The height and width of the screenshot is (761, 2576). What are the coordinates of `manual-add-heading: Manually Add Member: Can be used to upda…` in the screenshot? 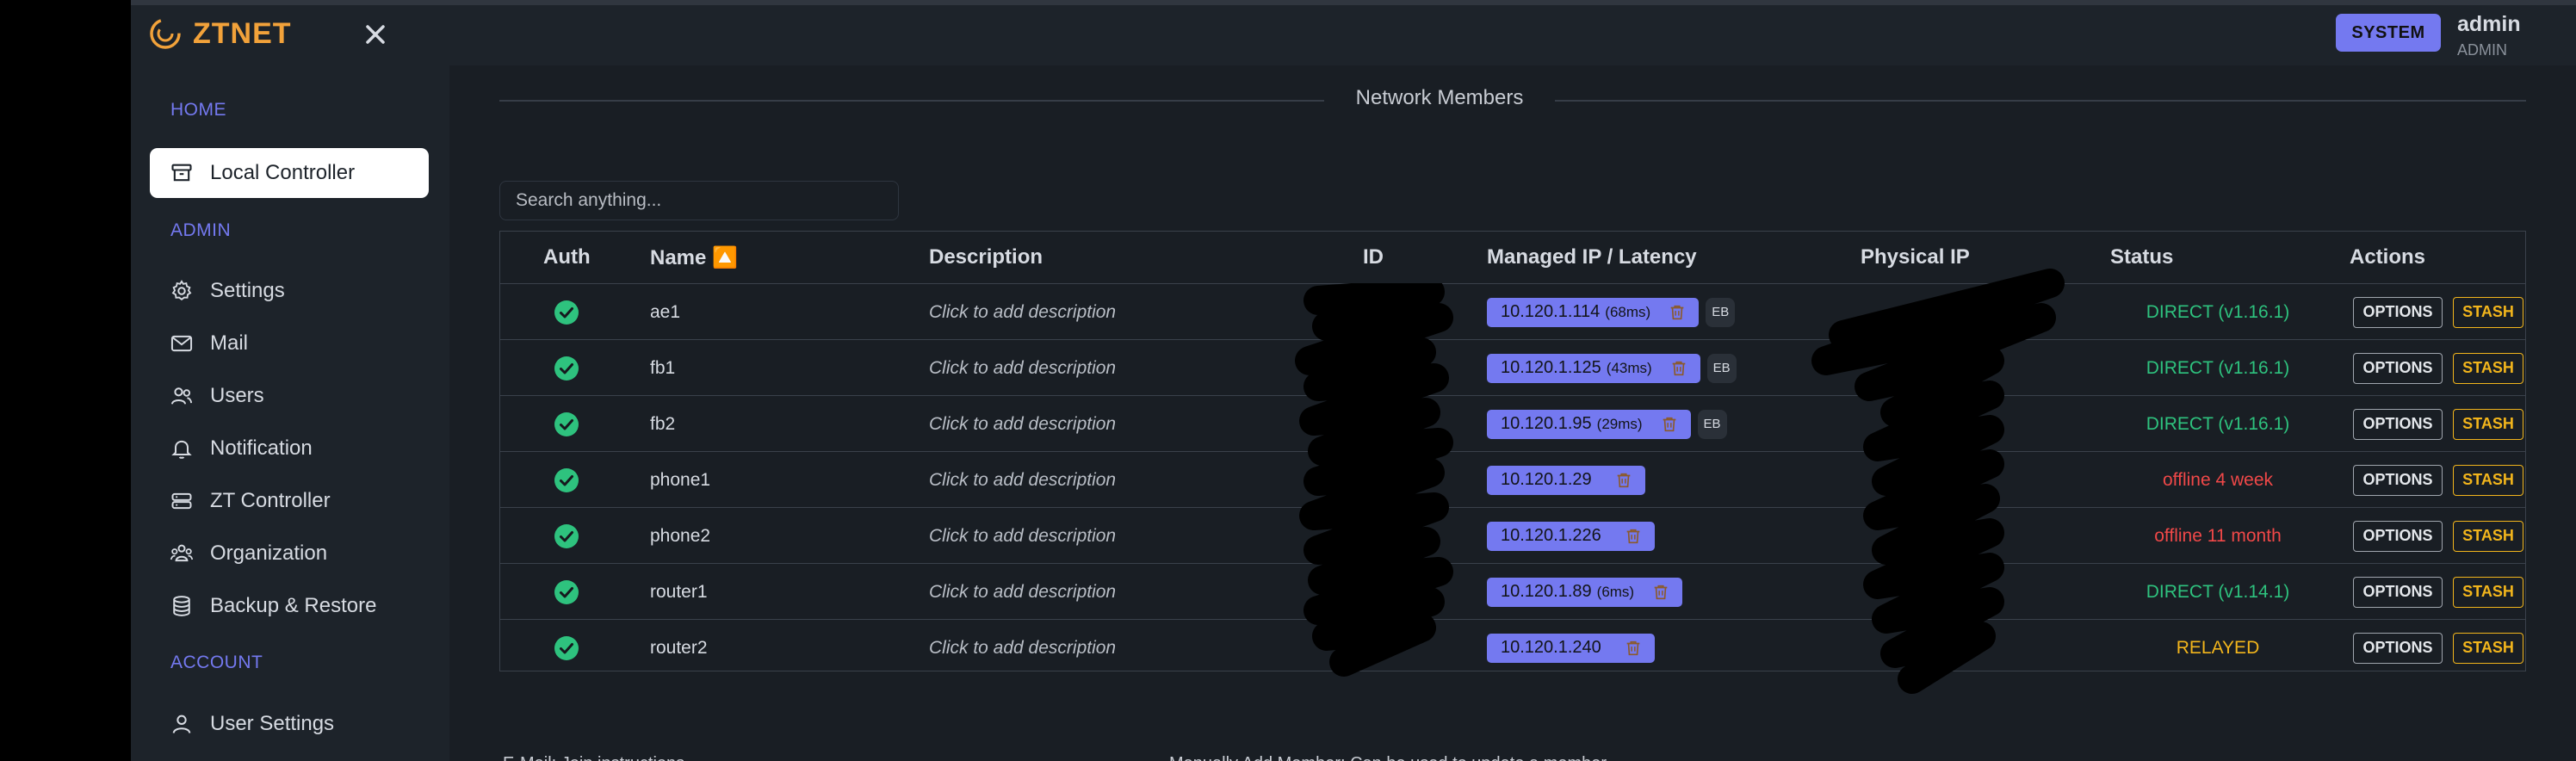 It's located at (1388, 758).